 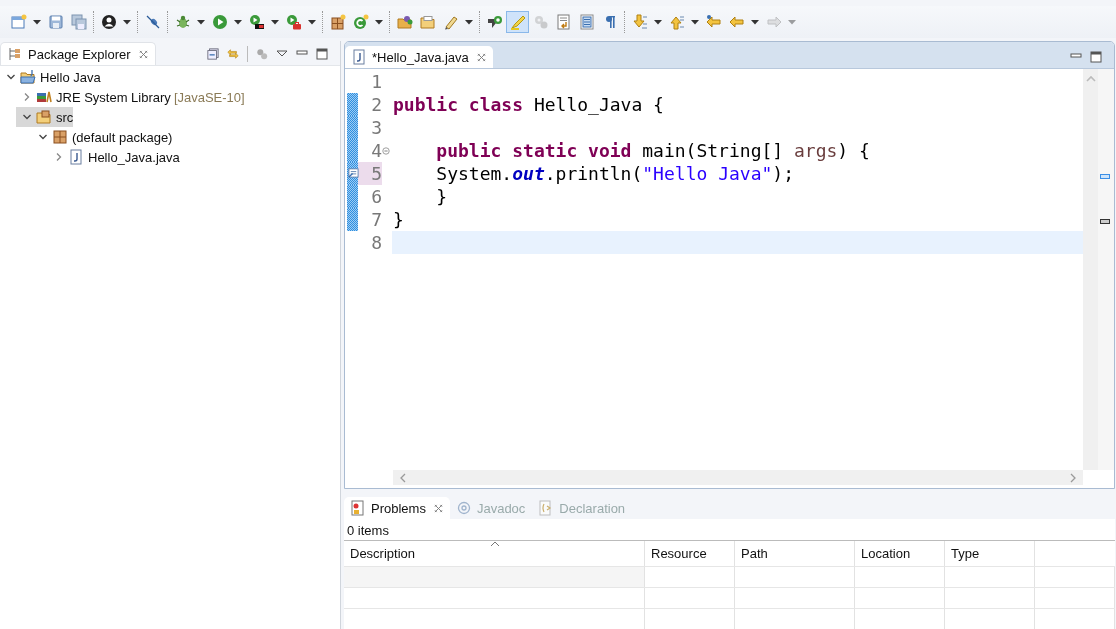 What do you see at coordinates (70, 77) in the screenshot?
I see `tree-label: Hello Java` at bounding box center [70, 77].